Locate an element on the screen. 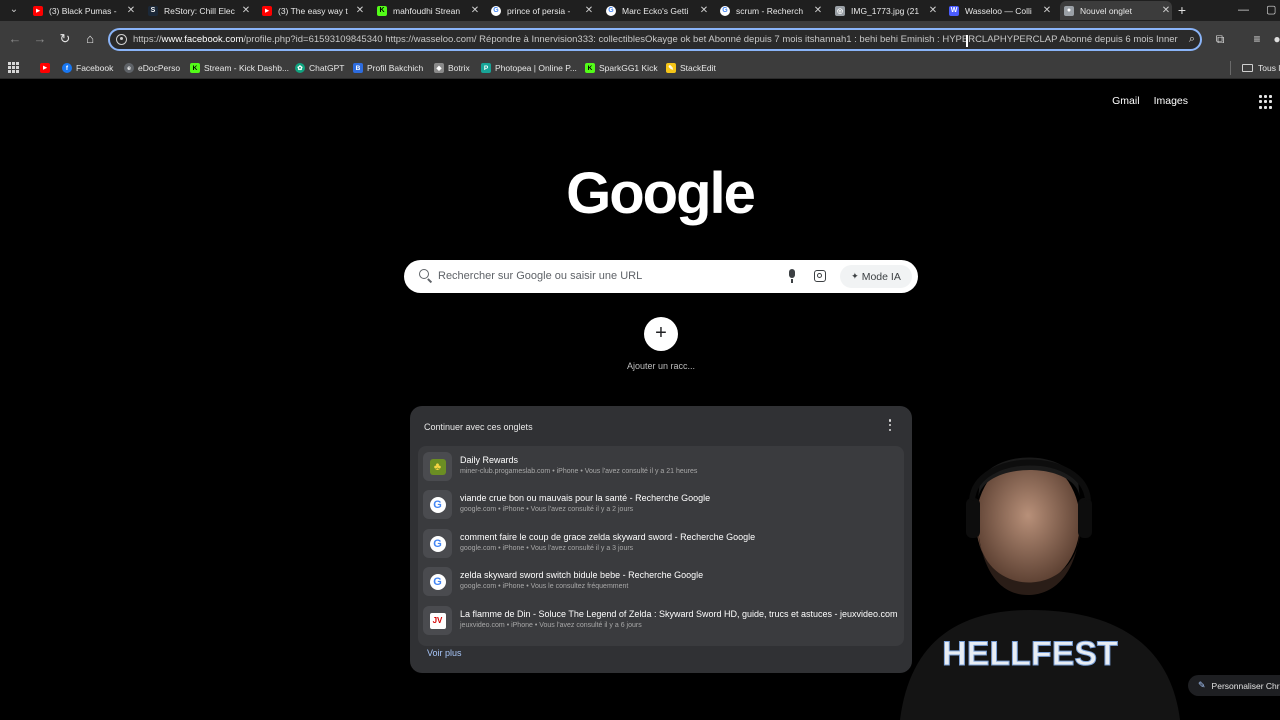 This screenshot has width=1280, height=720. microphone-icon is located at coordinates (792, 276).